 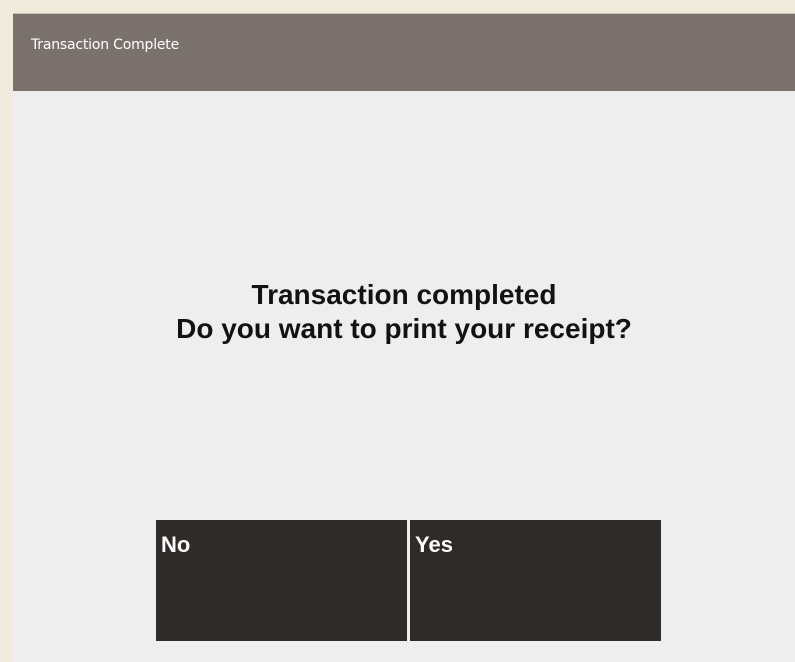 I want to click on no-button: No, so click(x=281, y=580).